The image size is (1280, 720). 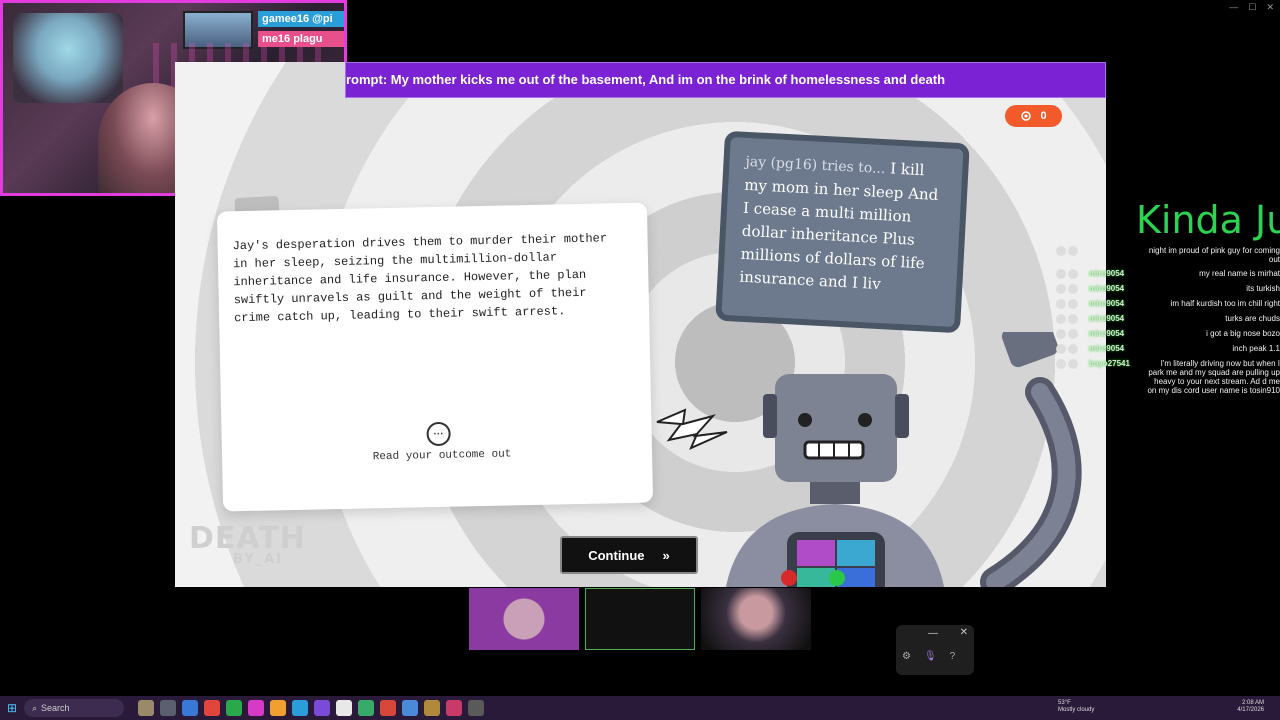 I want to click on logo-title: DEATH, so click(x=247, y=538).